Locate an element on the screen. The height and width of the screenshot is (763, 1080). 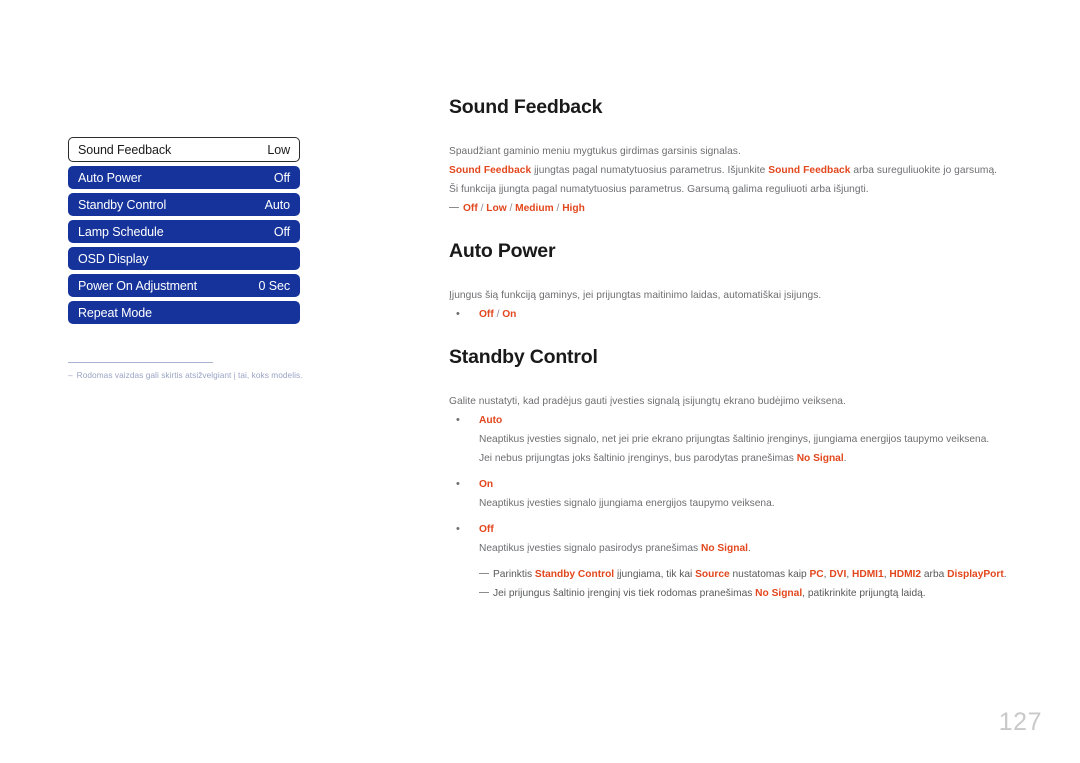
note-segment: , patikrinkite prijungtą laidą. is located at coordinates (864, 593).